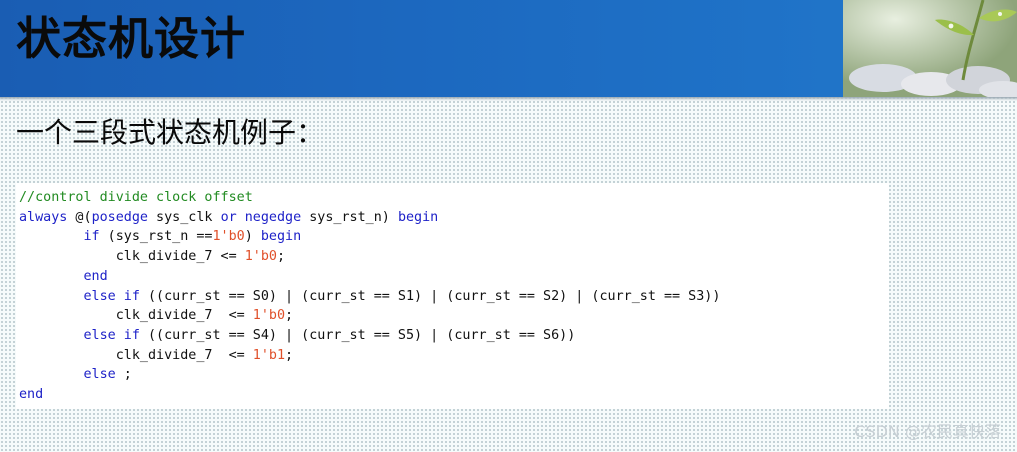 This screenshot has width=1017, height=452. I want to click on code-keyword: always, so click(43, 217).